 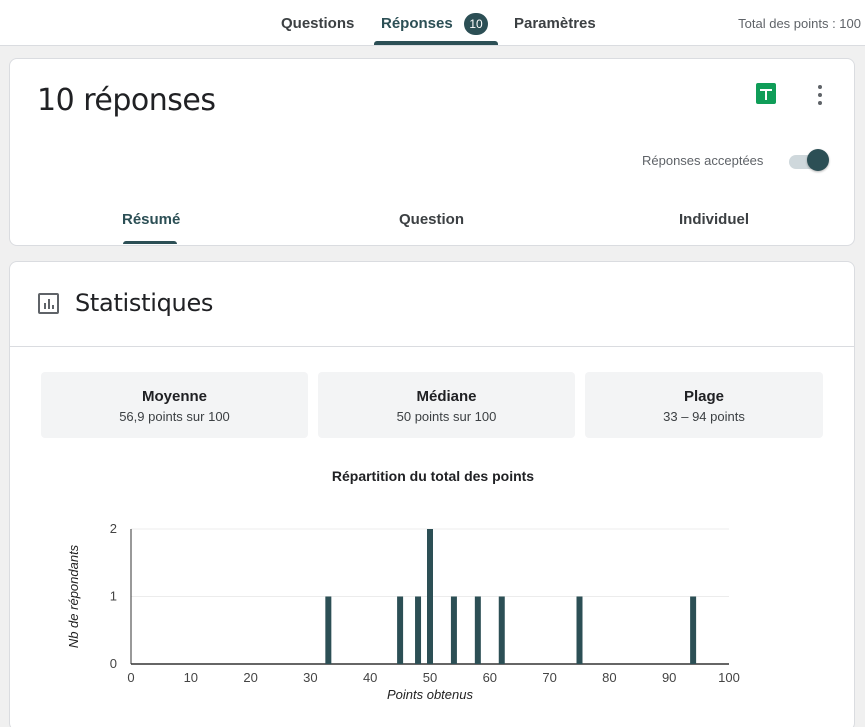 I want to click on tab-responses: Réponses, so click(x=417, y=23).